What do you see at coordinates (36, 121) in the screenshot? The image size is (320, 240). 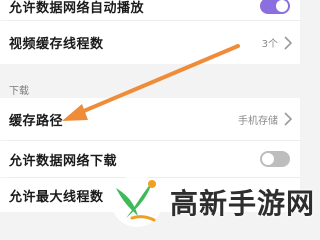 I see `setting-label-cache-path: 缓存路径` at bounding box center [36, 121].